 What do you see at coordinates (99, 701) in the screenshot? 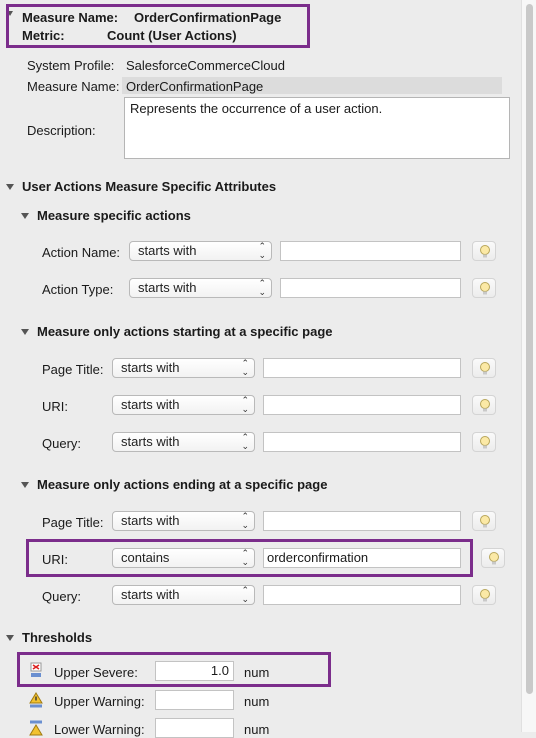
I see `upper-warning-label: Upper Warning:` at bounding box center [99, 701].